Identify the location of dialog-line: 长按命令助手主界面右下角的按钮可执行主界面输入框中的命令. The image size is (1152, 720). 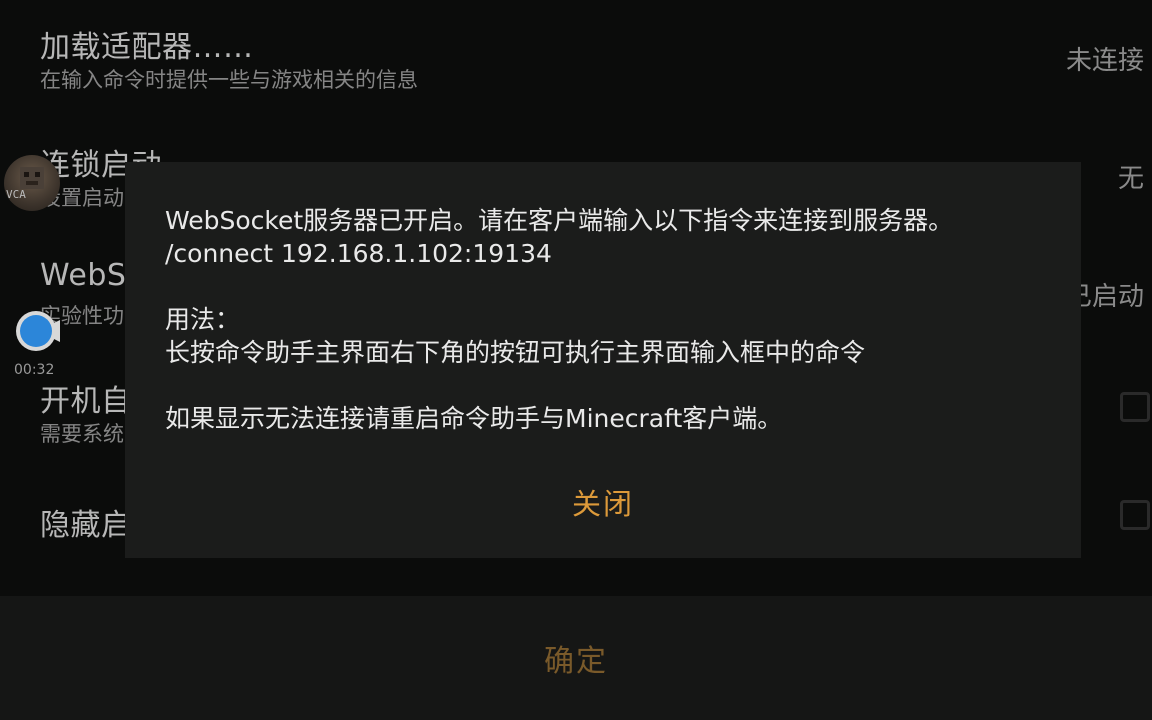
(515, 352).